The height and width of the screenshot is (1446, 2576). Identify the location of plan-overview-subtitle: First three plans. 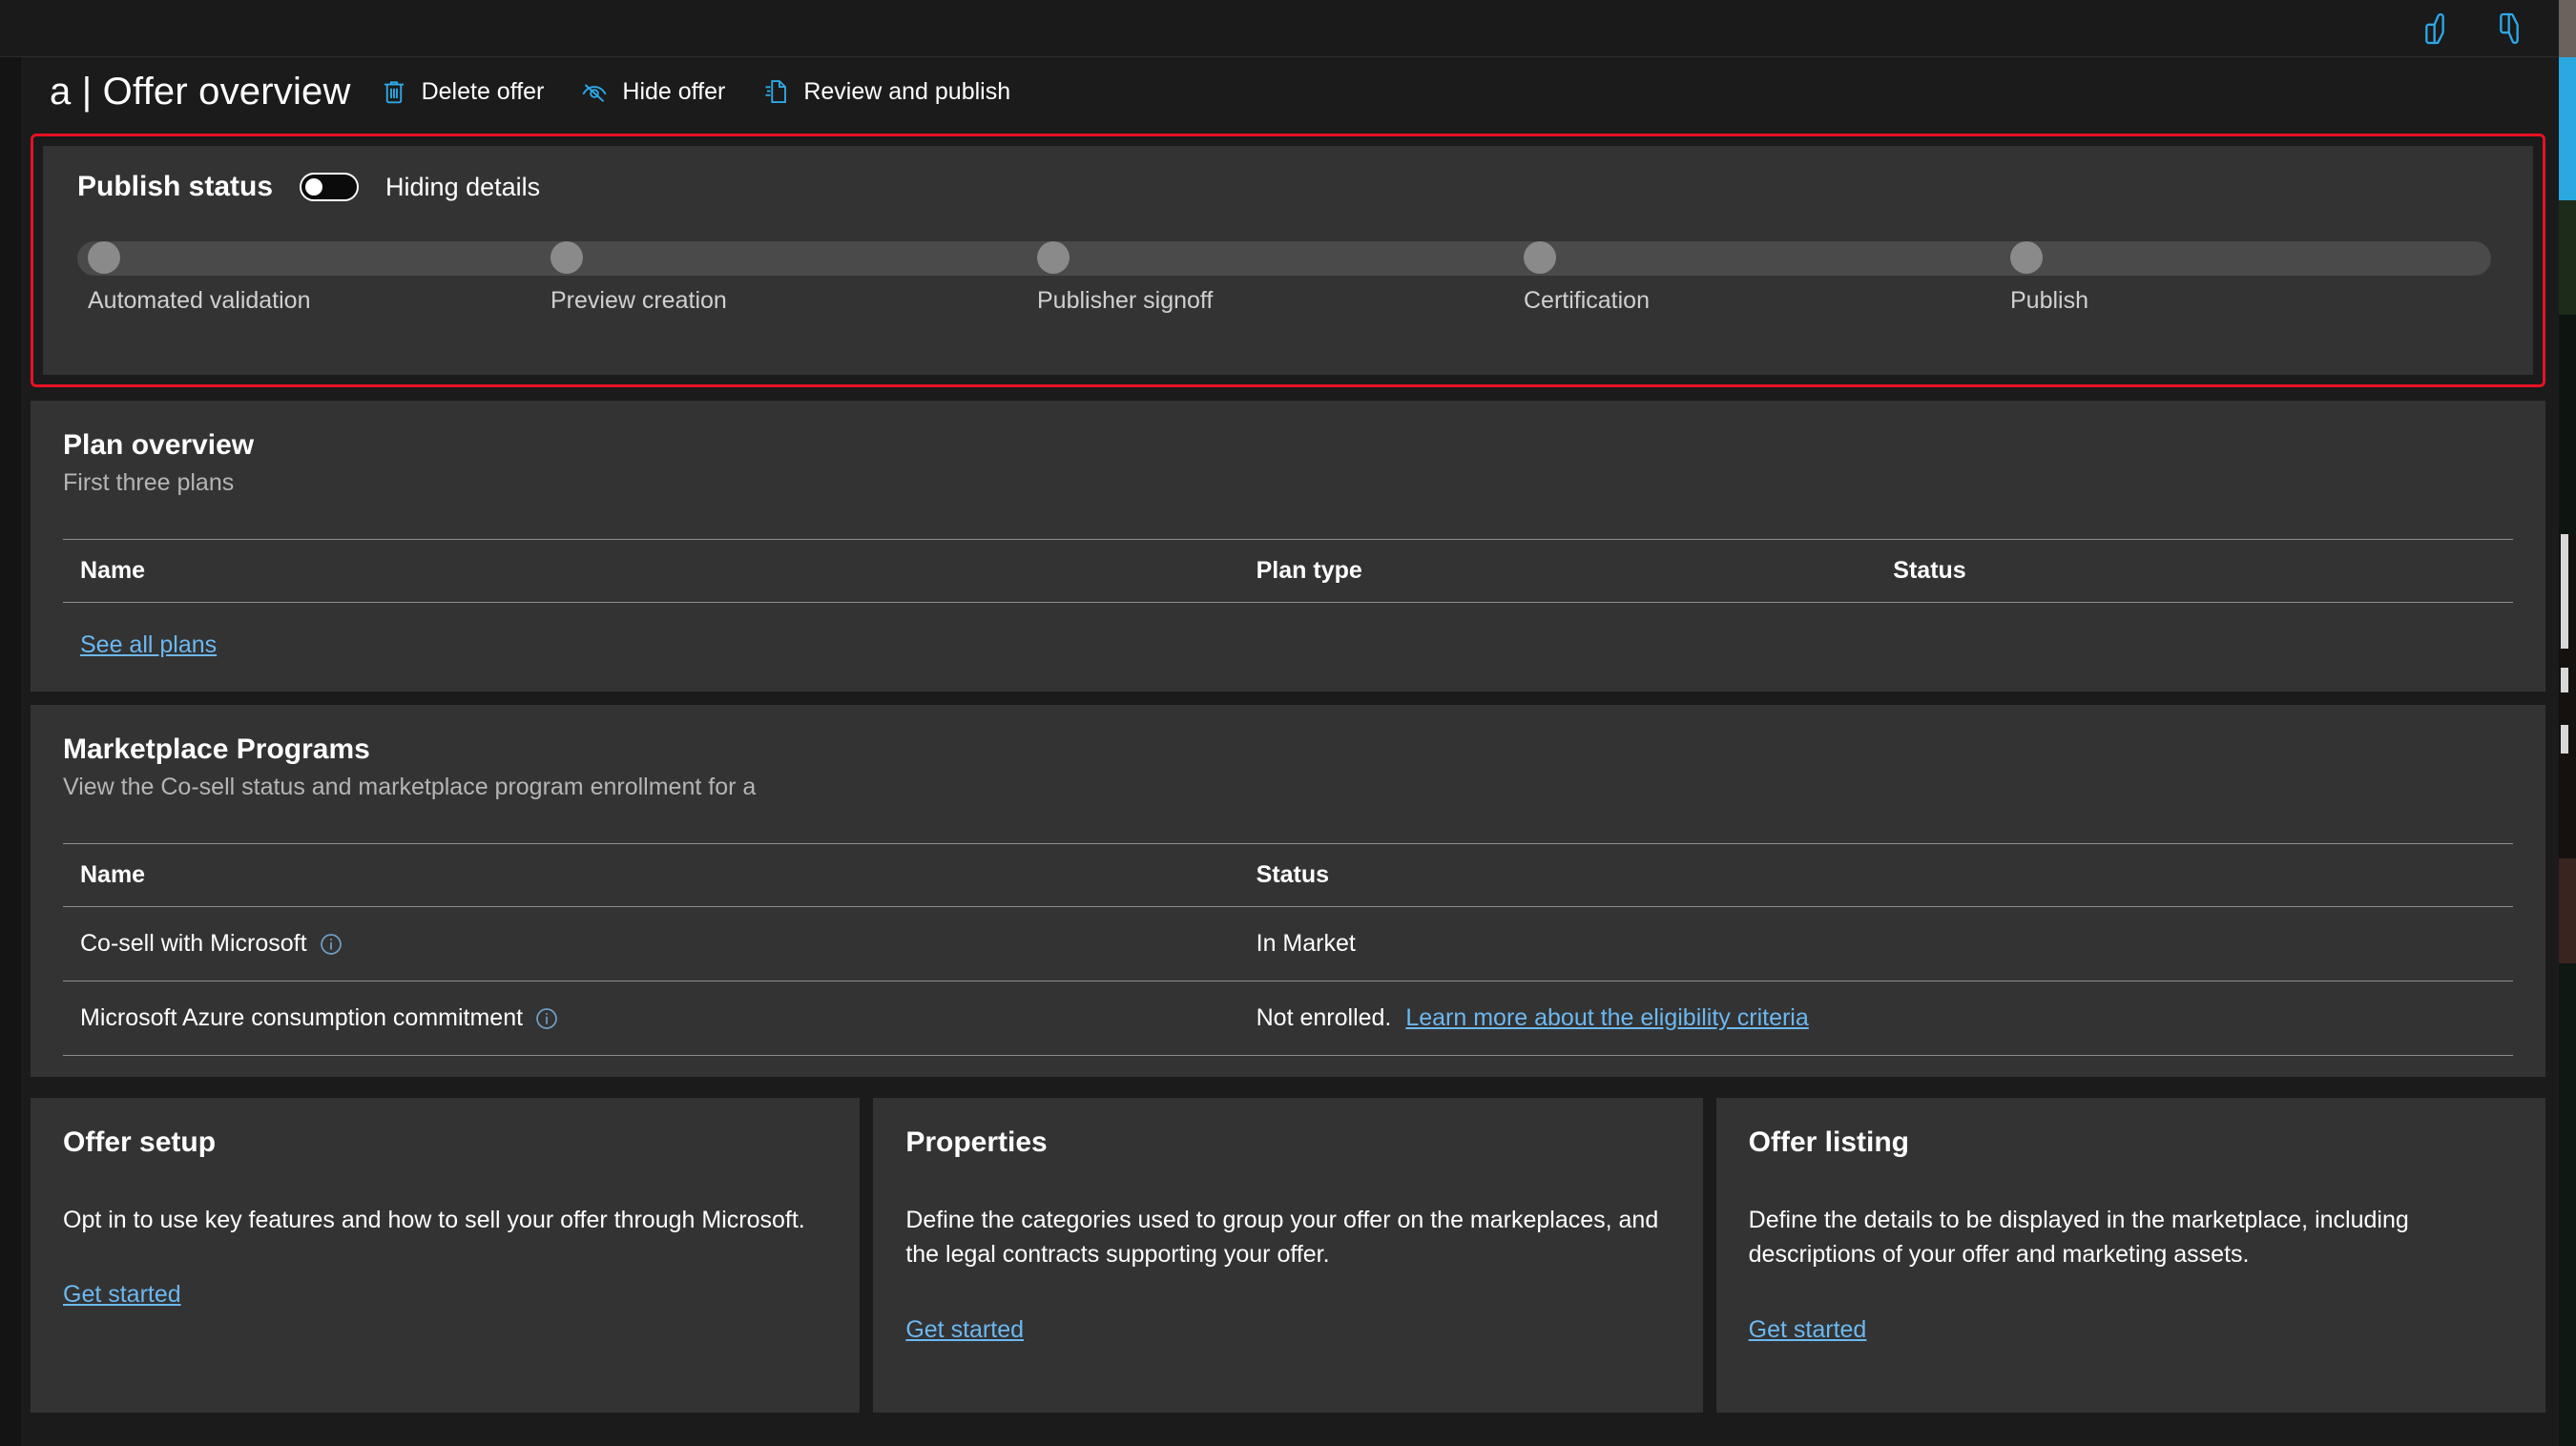
(149, 482).